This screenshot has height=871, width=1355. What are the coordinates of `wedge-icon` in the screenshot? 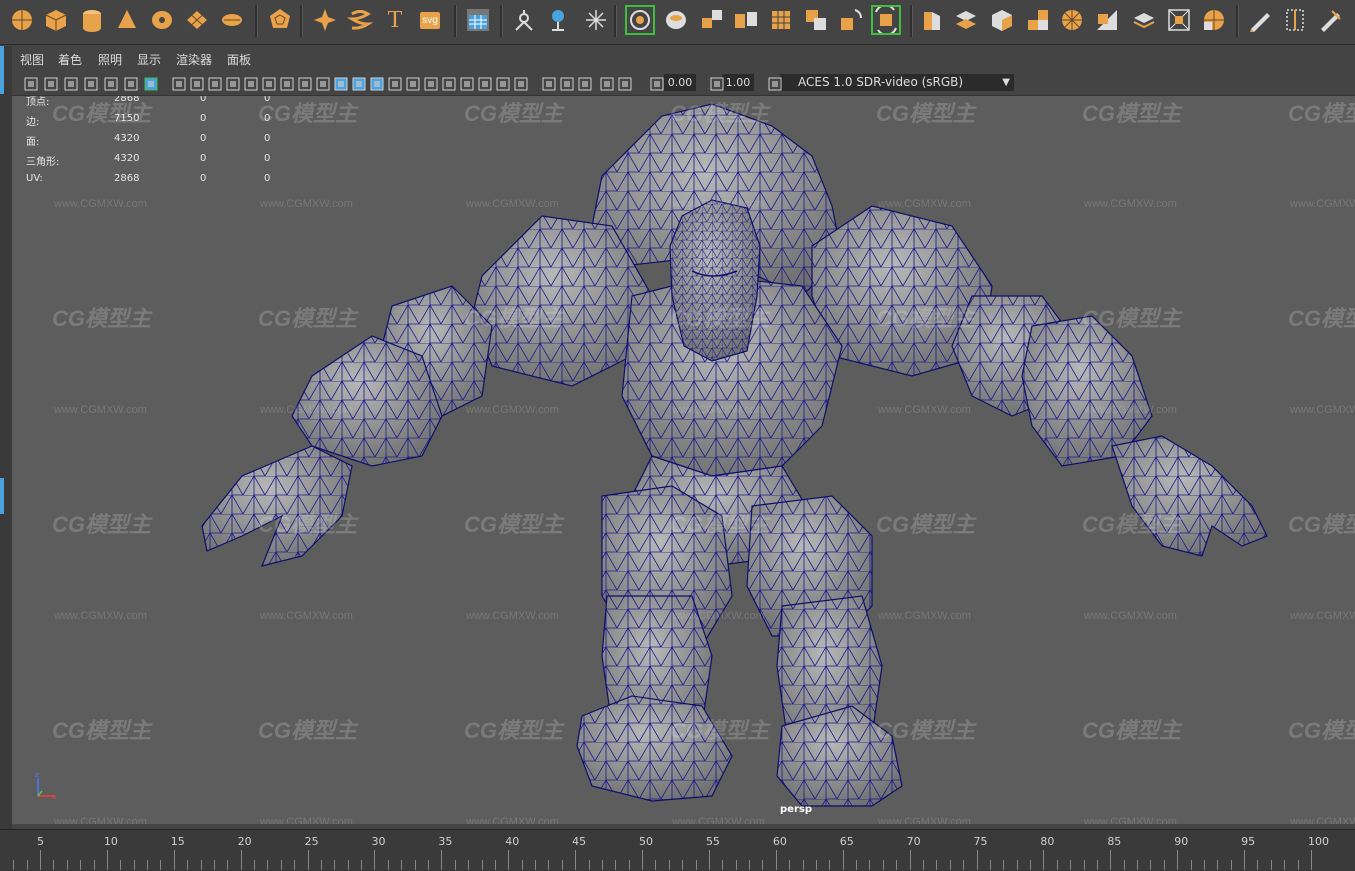 It's located at (1179, 20).